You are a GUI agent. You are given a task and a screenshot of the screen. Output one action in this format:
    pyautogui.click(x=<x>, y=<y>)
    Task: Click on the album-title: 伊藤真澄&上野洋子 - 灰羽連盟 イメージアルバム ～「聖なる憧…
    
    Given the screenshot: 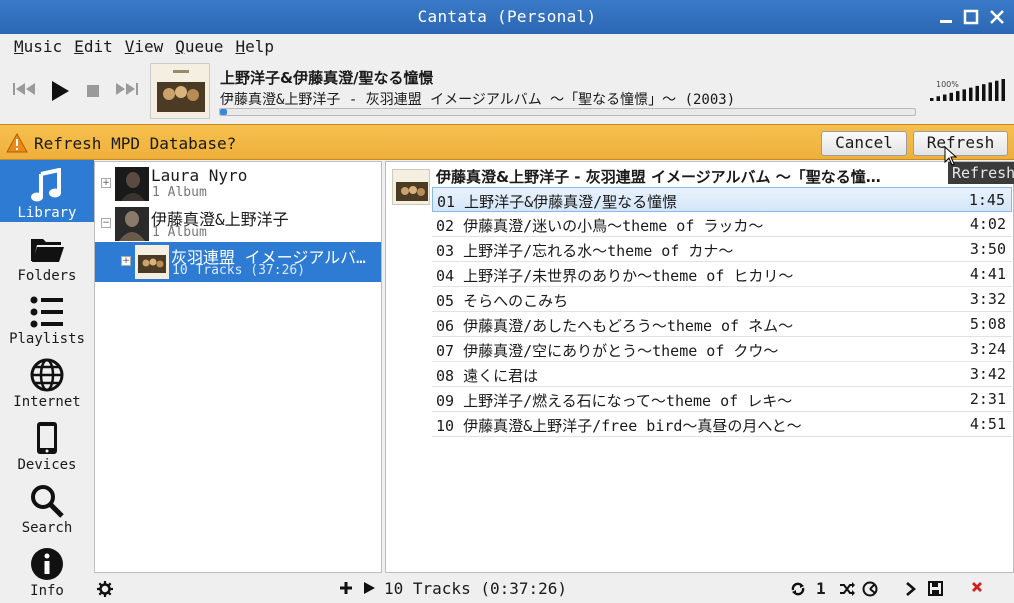 What is the action you would take?
    pyautogui.click(x=658, y=177)
    